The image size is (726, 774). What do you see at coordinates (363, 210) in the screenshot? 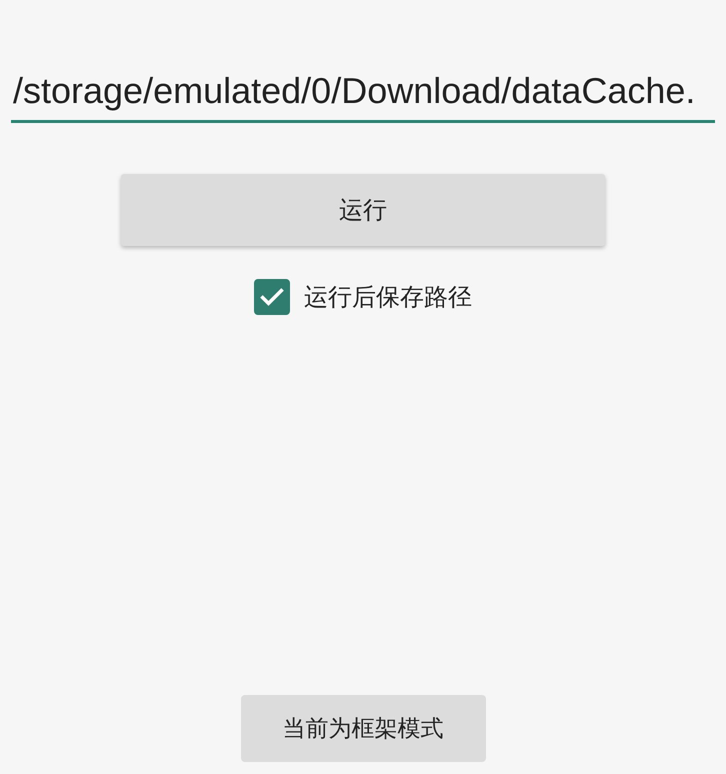
I see `run-button: 运行` at bounding box center [363, 210].